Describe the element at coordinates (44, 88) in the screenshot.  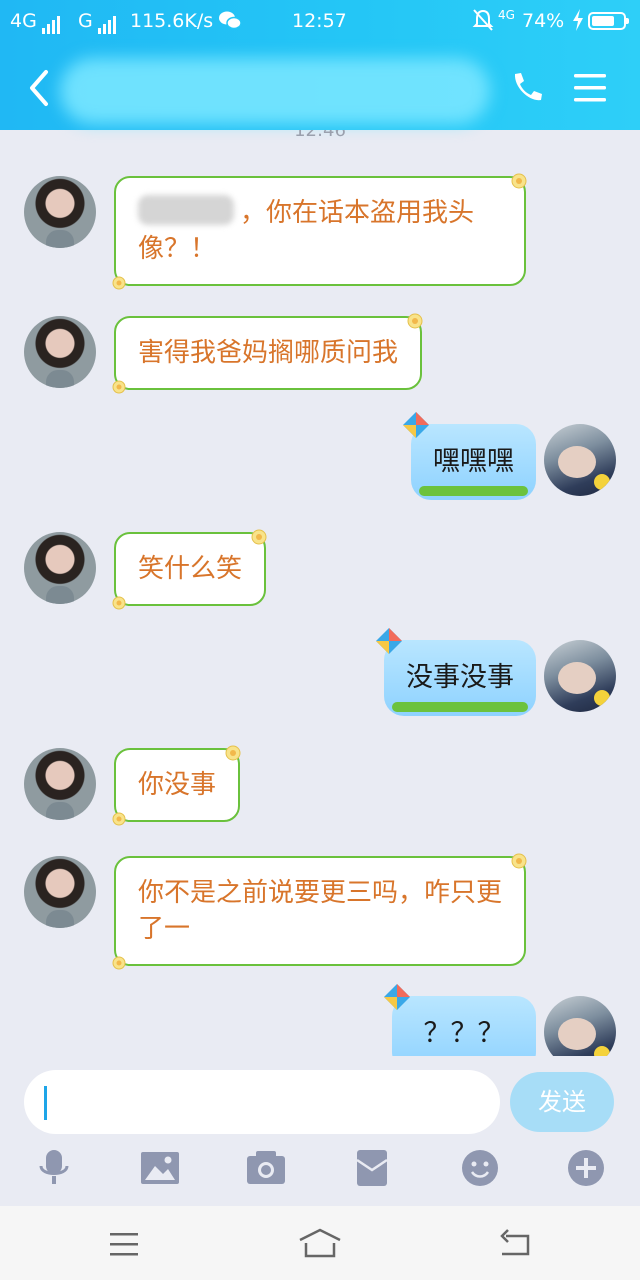
I see `back-button` at that location.